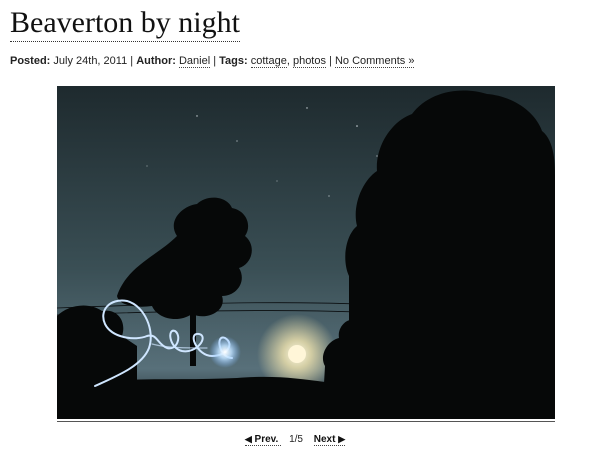 The width and height of the screenshot is (590, 461). I want to click on gallery-pager: ◀ Prev. 1/5 Next ▶, so click(295, 439).